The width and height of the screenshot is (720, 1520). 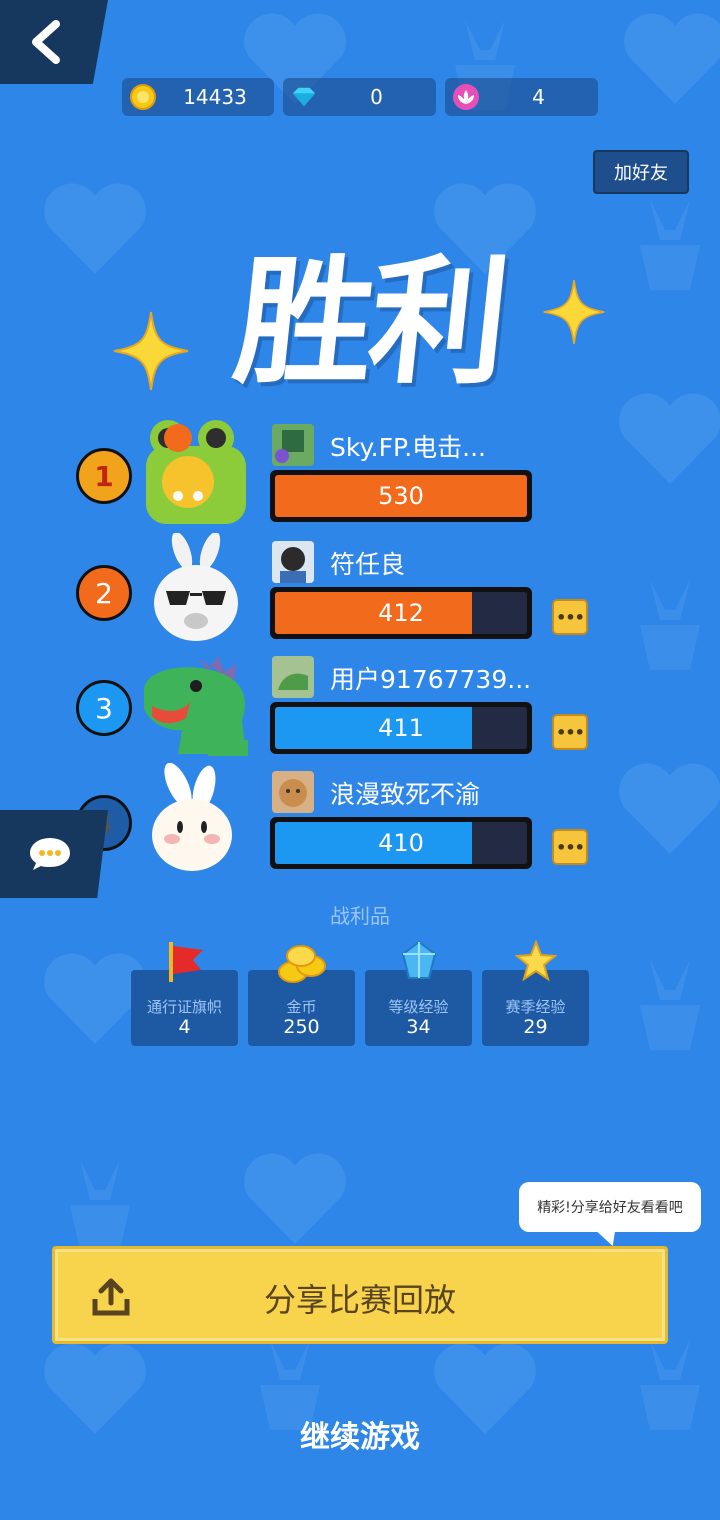 What do you see at coordinates (143, 97) in the screenshot?
I see `gold-coin-icon` at bounding box center [143, 97].